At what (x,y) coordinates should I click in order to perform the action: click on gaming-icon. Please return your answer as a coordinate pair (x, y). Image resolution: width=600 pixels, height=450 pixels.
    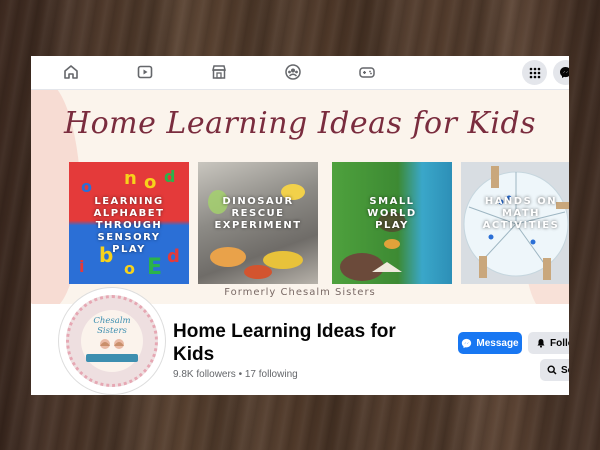
    Looking at the image, I should click on (367, 72).